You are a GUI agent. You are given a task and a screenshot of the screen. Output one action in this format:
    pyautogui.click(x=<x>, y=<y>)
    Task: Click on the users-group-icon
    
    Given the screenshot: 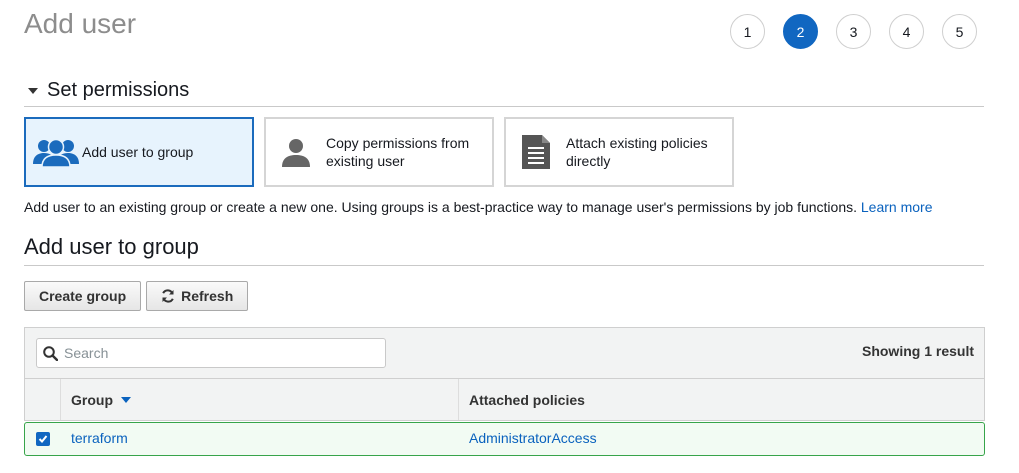 What is the action you would take?
    pyautogui.click(x=56, y=152)
    